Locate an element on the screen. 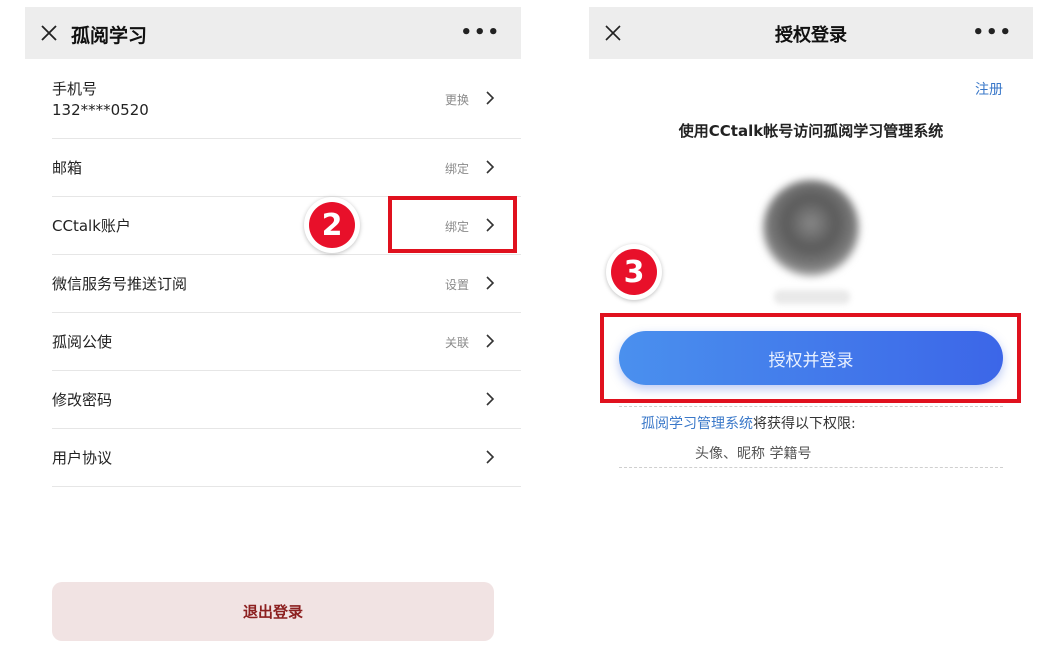 This screenshot has width=1056, height=662. step-2-number: 2 is located at coordinates (332, 225).